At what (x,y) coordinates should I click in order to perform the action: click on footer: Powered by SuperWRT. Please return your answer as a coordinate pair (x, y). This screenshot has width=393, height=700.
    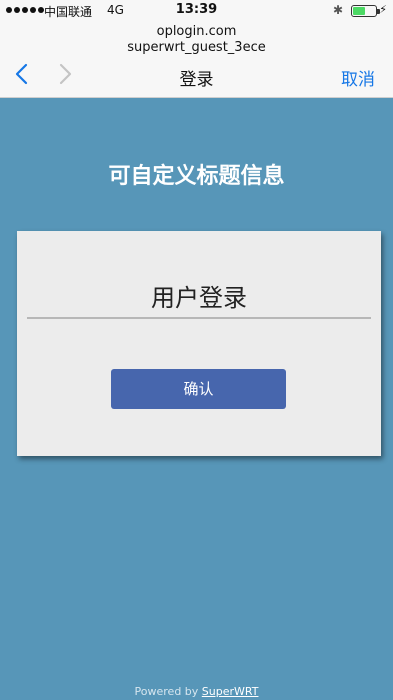
    Looking at the image, I should click on (196, 691).